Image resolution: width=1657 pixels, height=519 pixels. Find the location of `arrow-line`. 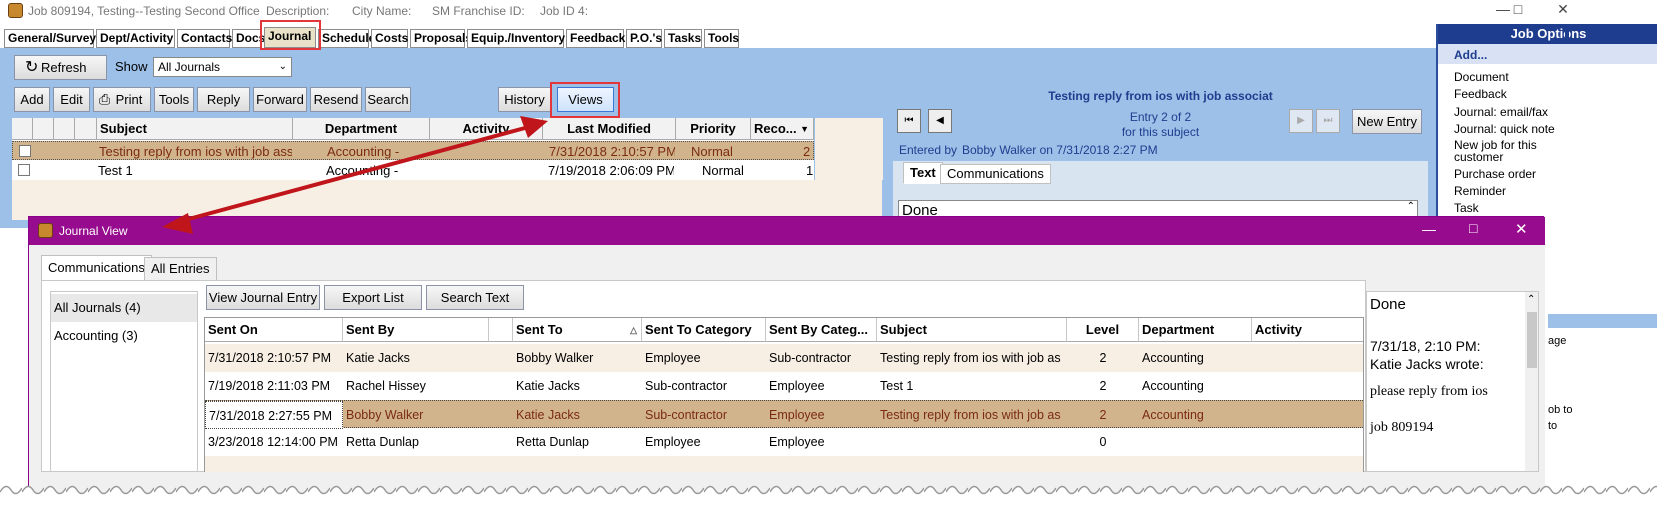

arrow-line is located at coordinates (355, 174).